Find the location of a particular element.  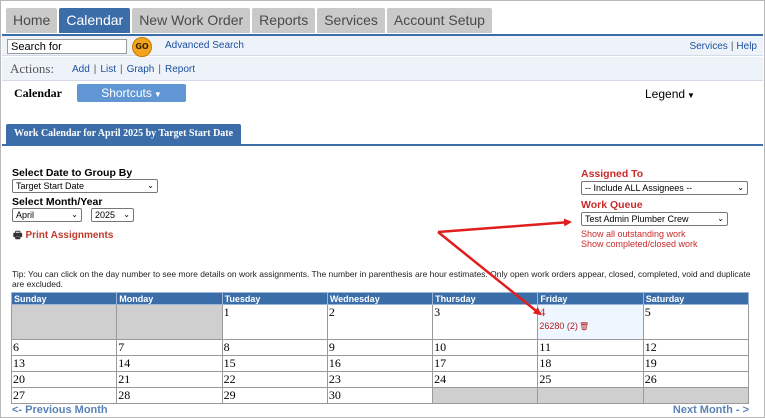

month-select: April ⌄ is located at coordinates (47, 215).